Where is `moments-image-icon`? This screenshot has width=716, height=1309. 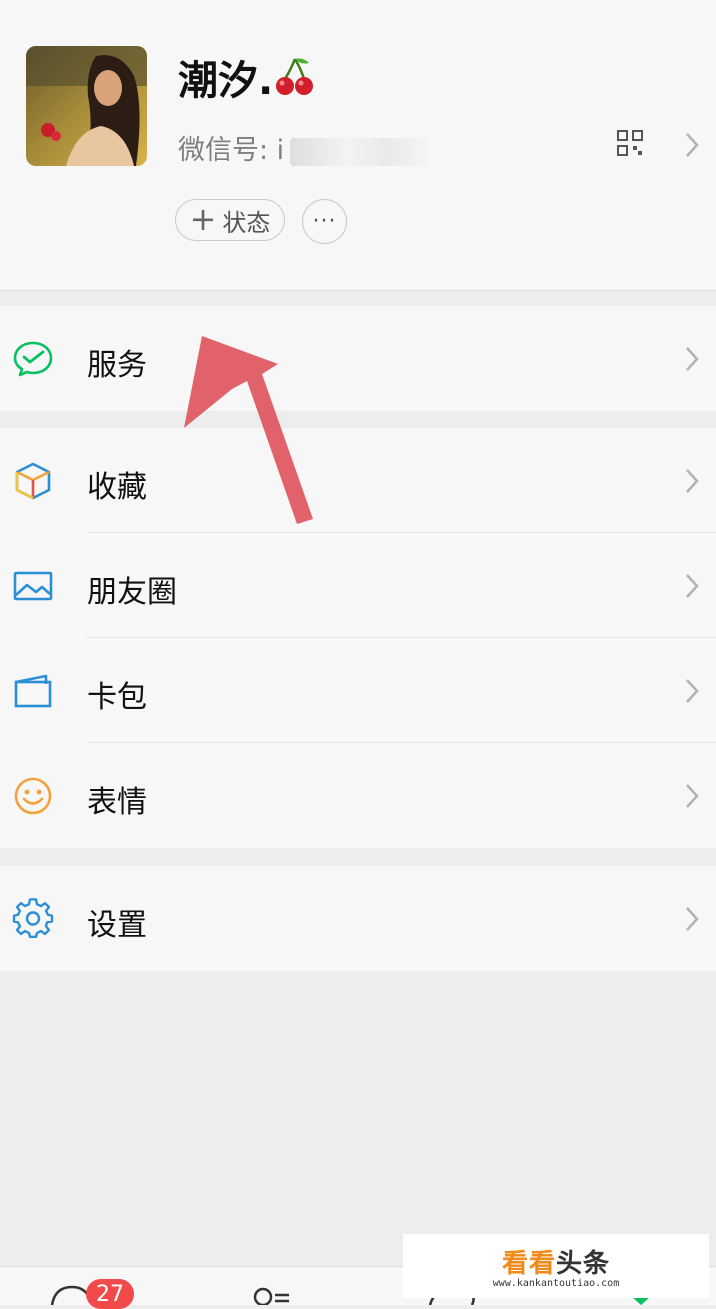
moments-image-icon is located at coordinates (33, 586).